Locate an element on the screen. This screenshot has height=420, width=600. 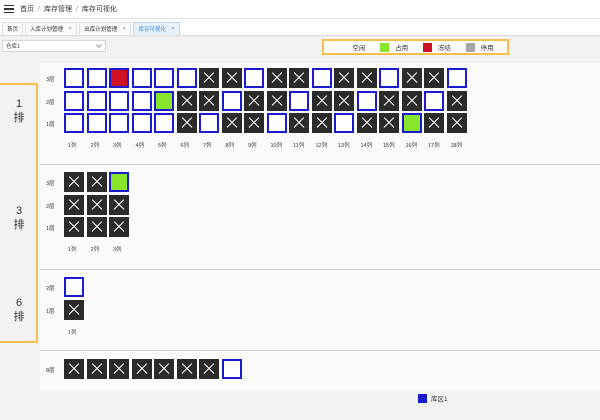
storage-cell-frozen is located at coordinates (119, 78).